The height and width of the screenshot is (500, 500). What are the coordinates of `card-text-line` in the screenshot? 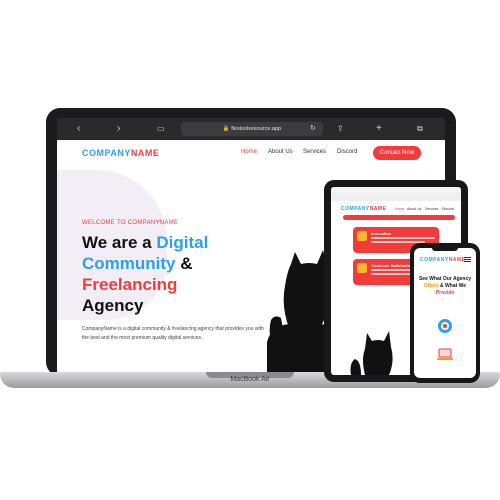 It's located at (403, 238).